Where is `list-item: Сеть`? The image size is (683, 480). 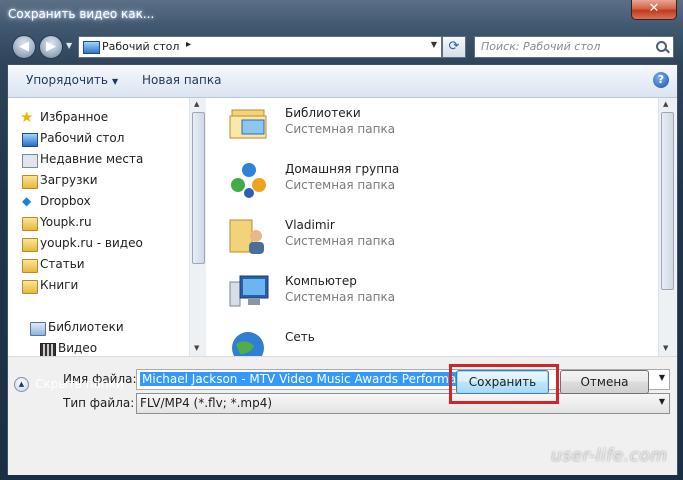
list-item: Сеть is located at coordinates (428, 341).